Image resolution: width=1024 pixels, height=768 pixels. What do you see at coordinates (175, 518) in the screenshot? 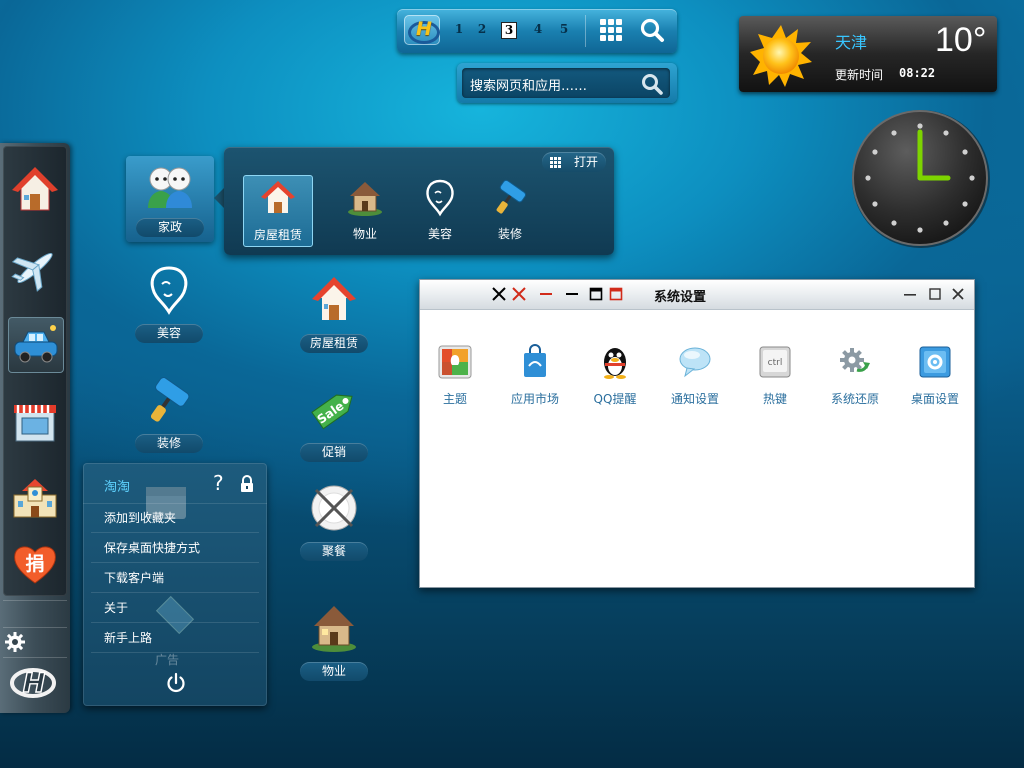
I see `menu-item-add-favorites: 添加到收藏夹` at bounding box center [175, 518].